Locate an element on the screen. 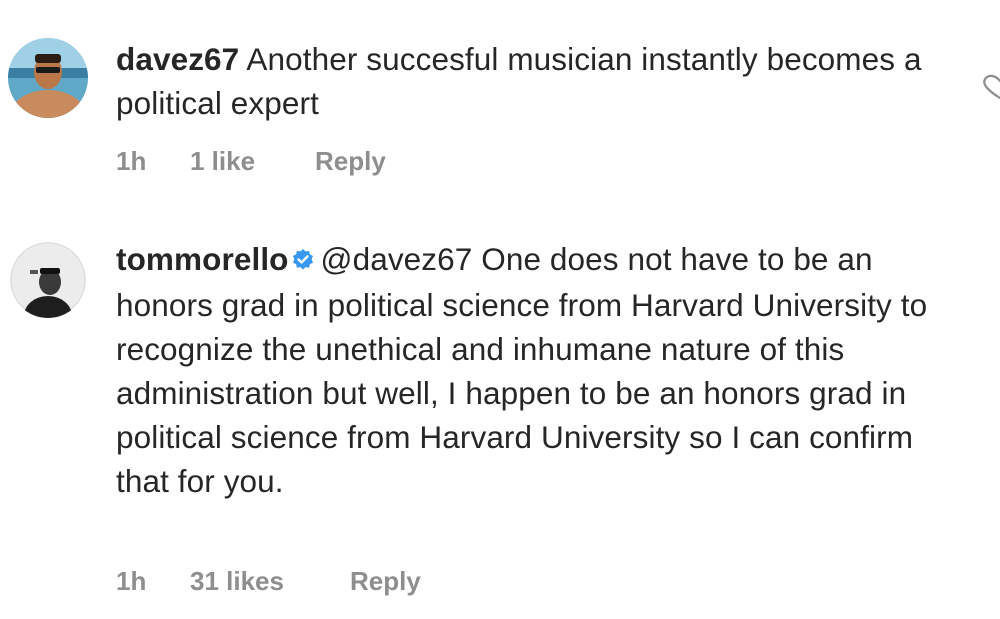 The width and height of the screenshot is (1000, 619). comment-meta: 1h 1 like Reply is located at coordinates (251, 161).